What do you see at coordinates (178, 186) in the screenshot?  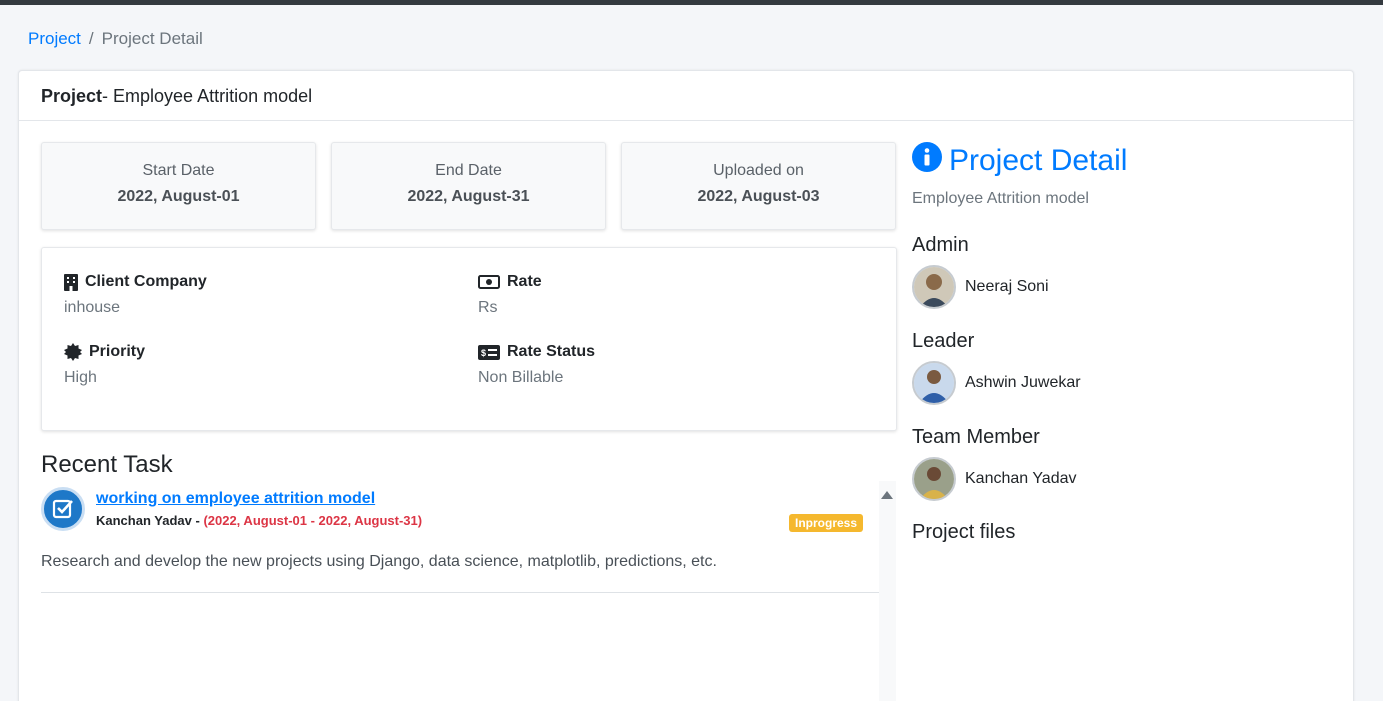 I see `start-date-box: Start Date 2022, August-01` at bounding box center [178, 186].